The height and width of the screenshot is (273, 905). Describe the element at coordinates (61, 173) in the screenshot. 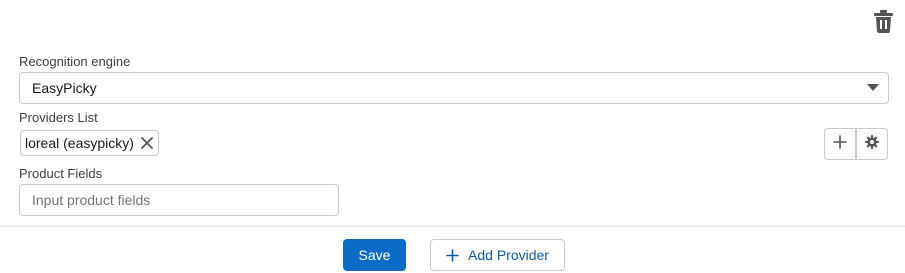

I see `product-fields-label: Product Fields` at that location.